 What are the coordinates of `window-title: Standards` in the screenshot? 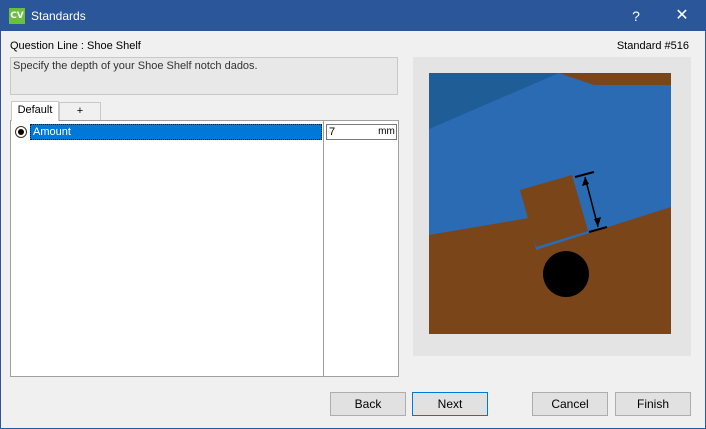 It's located at (58, 16).